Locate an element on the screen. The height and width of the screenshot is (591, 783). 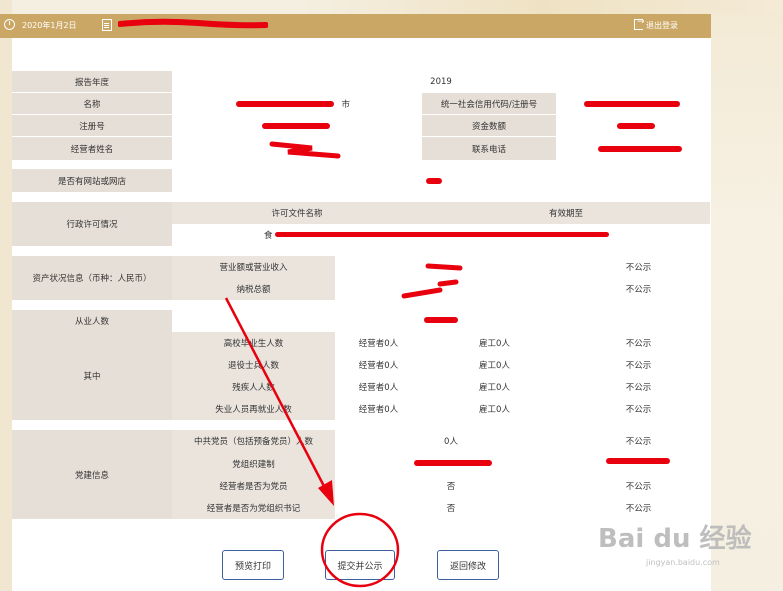
license-col-expiry: 有效期至 is located at coordinates (566, 213).